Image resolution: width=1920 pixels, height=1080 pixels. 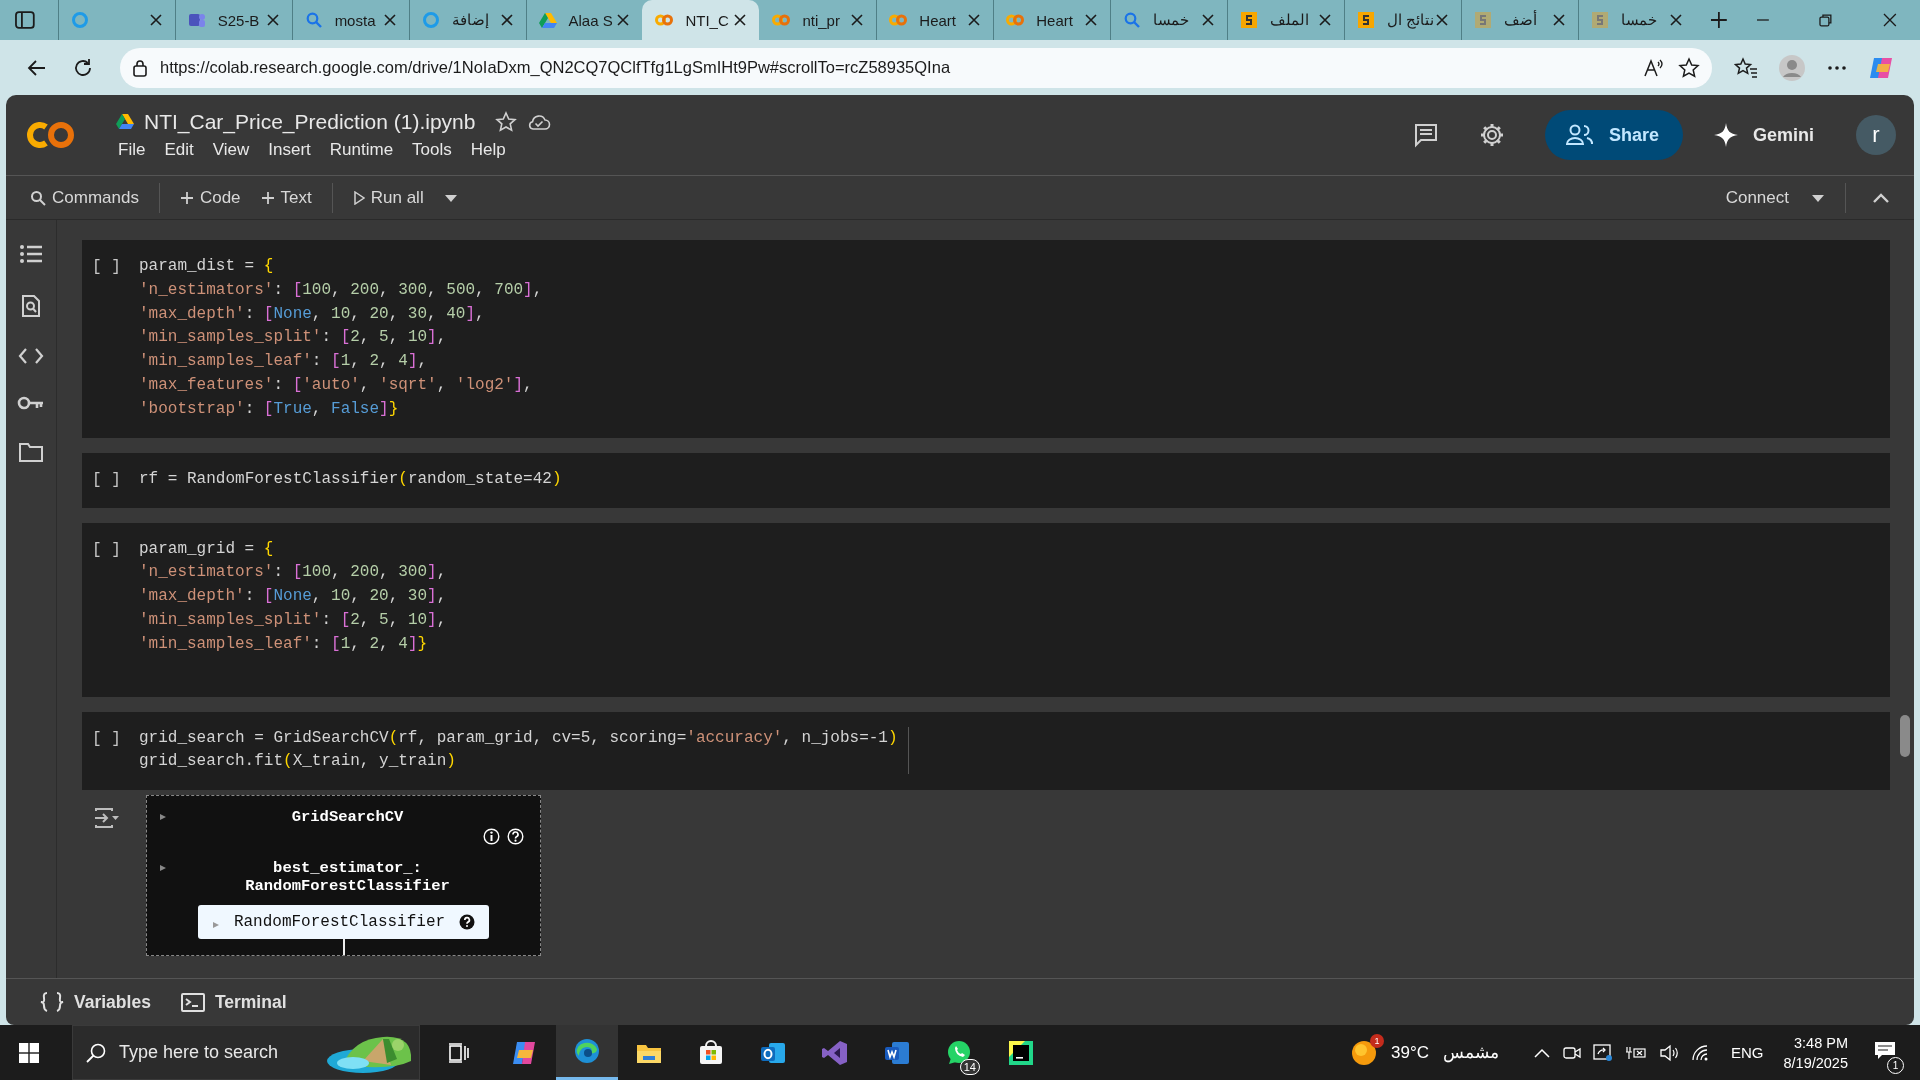 I want to click on browser-tab: nti_pr, so click(x=818, y=20).